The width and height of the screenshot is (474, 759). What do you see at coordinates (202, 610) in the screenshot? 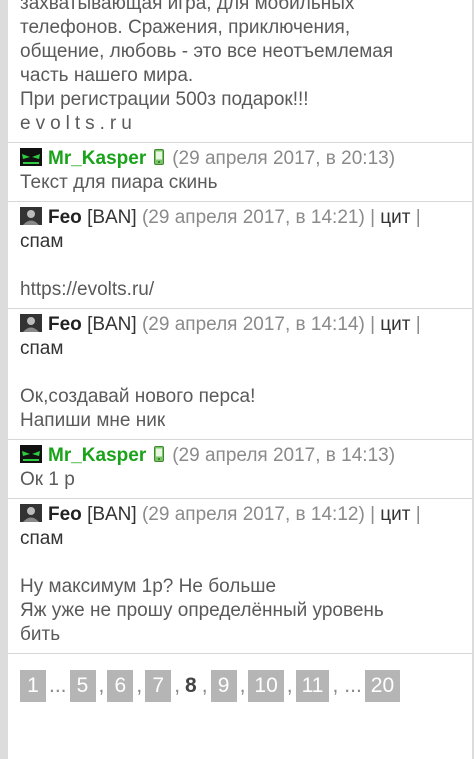
I see `message-text: Яж уже не прошу определённый уровень` at bounding box center [202, 610].